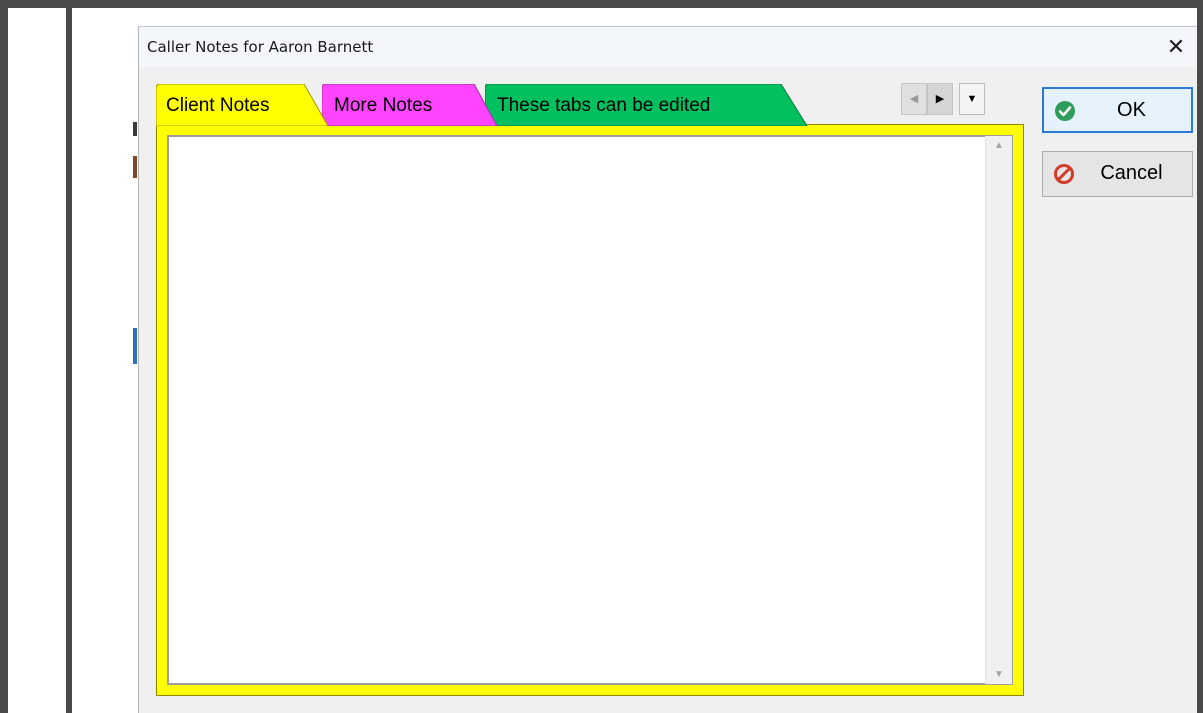 Image resolution: width=1203 pixels, height=713 pixels. What do you see at coordinates (1200, 356) in the screenshot?
I see `background-frame-right` at bounding box center [1200, 356].